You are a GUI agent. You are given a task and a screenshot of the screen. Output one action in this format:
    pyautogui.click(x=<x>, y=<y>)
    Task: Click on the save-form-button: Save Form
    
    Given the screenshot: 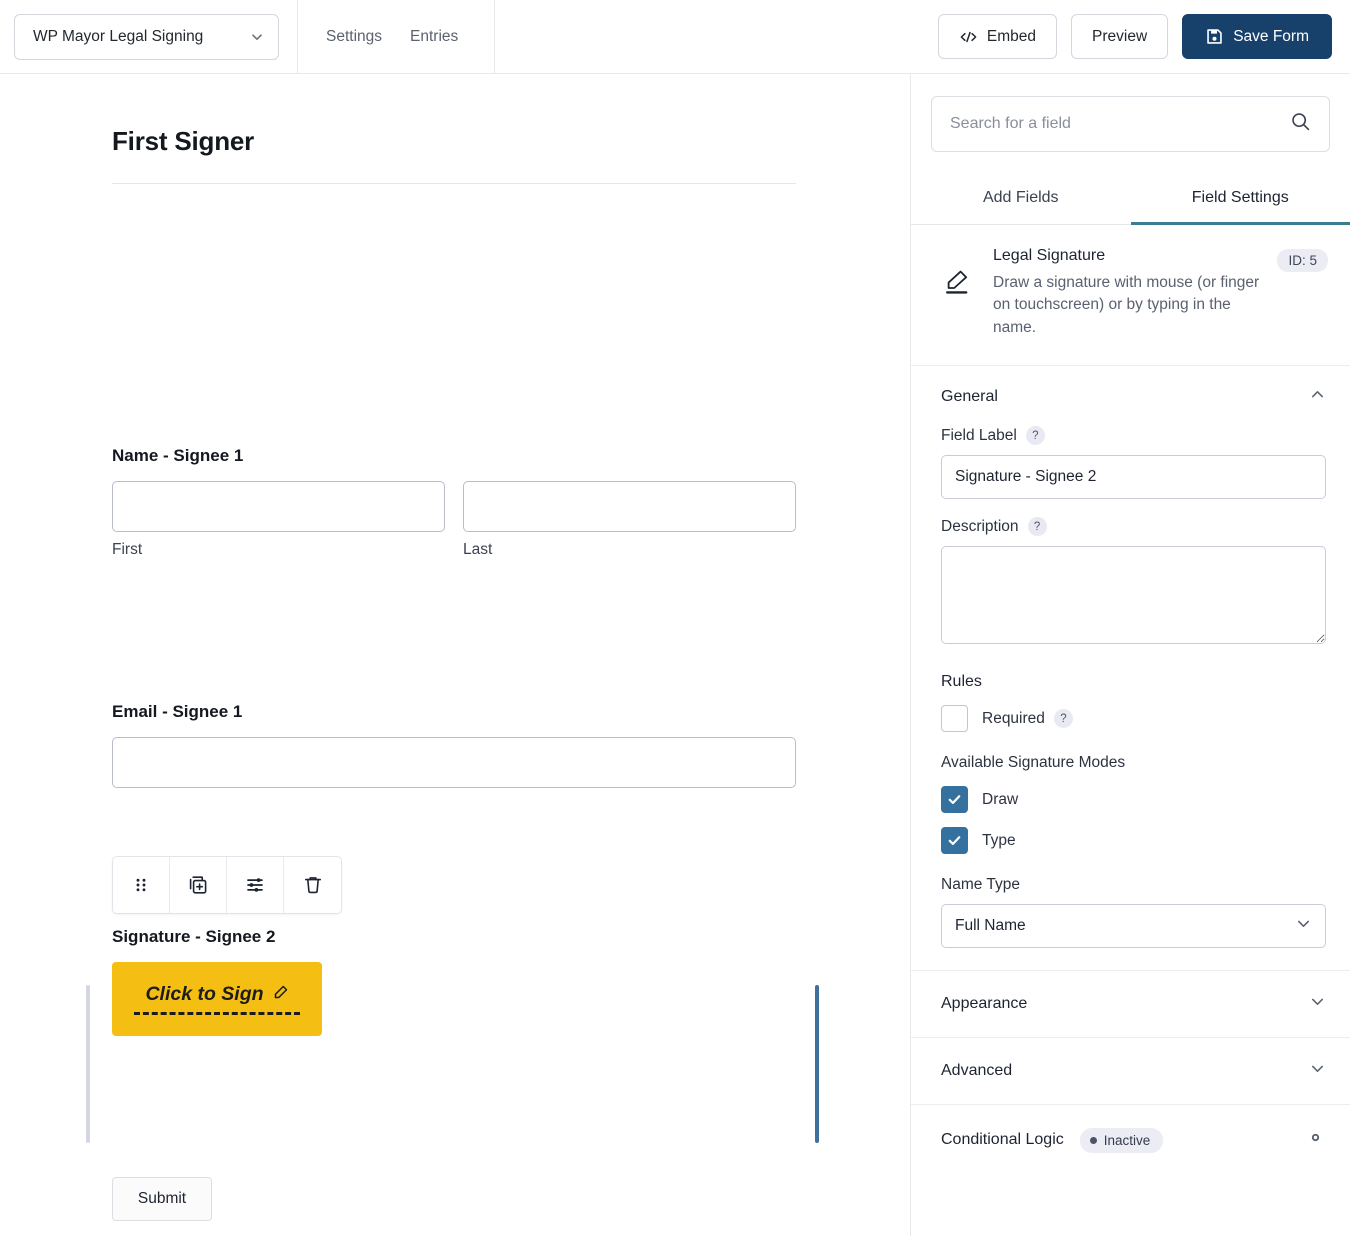 What is the action you would take?
    pyautogui.click(x=1257, y=36)
    